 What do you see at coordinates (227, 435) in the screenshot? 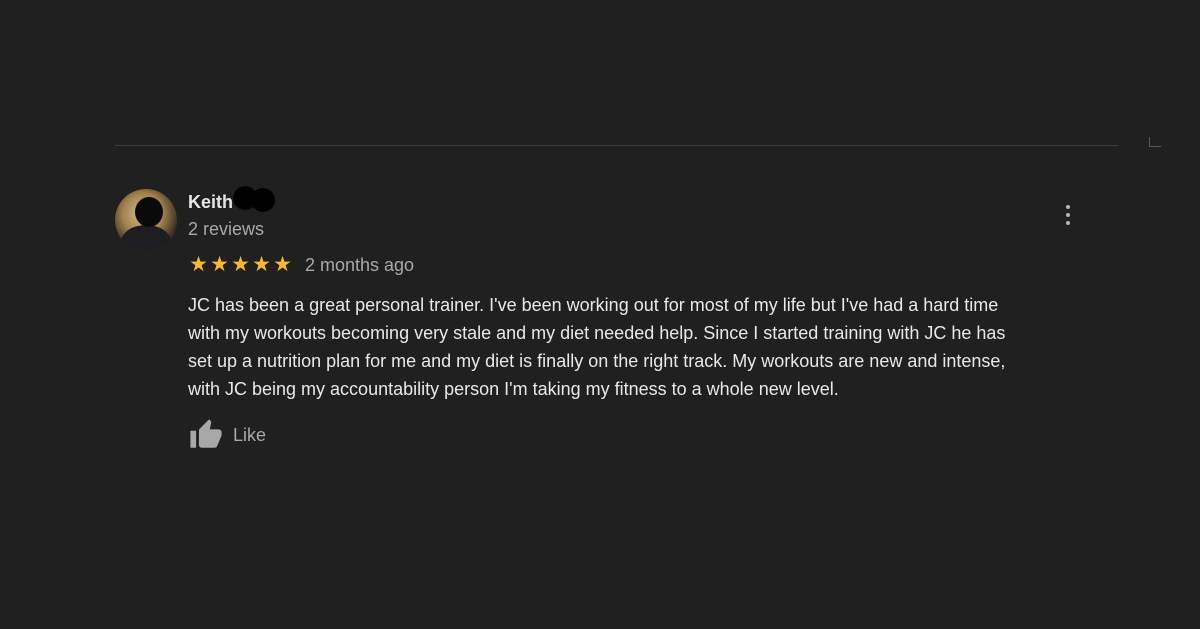
I see `like-button: Like` at bounding box center [227, 435].